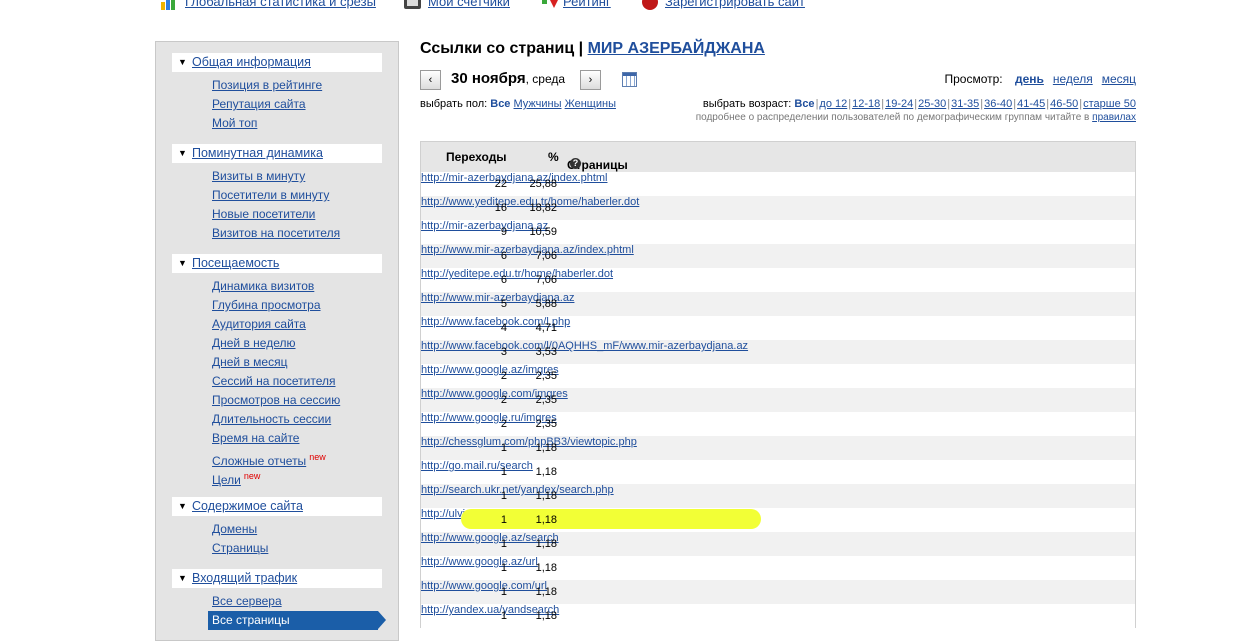 The image size is (1255, 641). What do you see at coordinates (259, 104) in the screenshot?
I see `sidebar-item-label: Репутация сайта` at bounding box center [259, 104].